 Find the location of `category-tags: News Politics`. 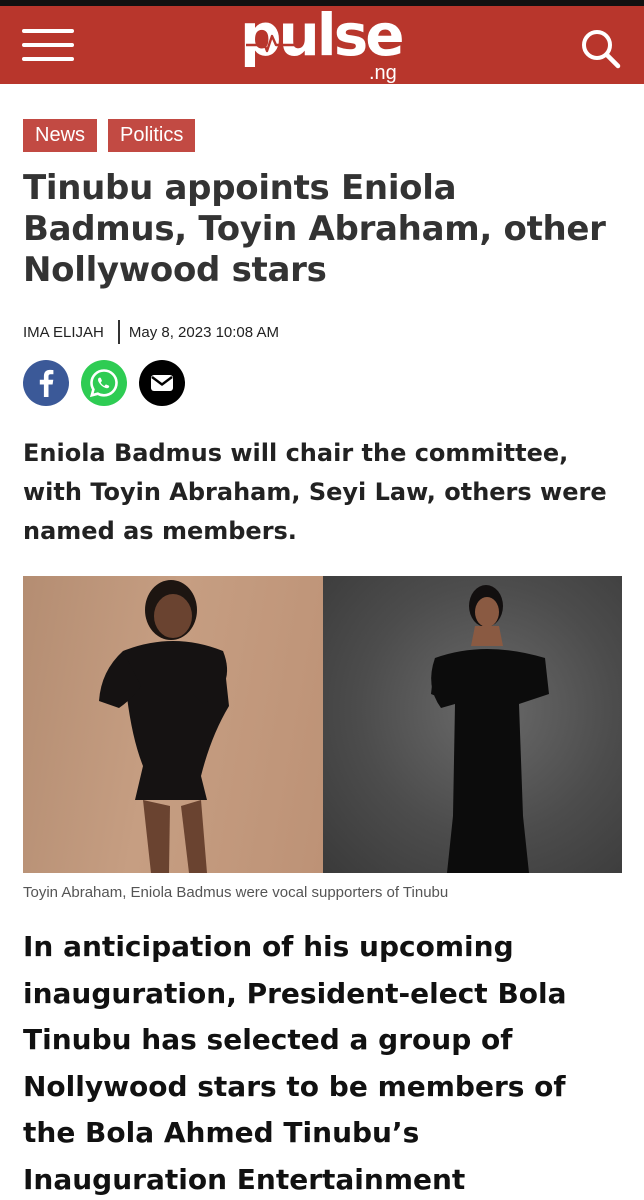

category-tags: News Politics is located at coordinates (109, 135).